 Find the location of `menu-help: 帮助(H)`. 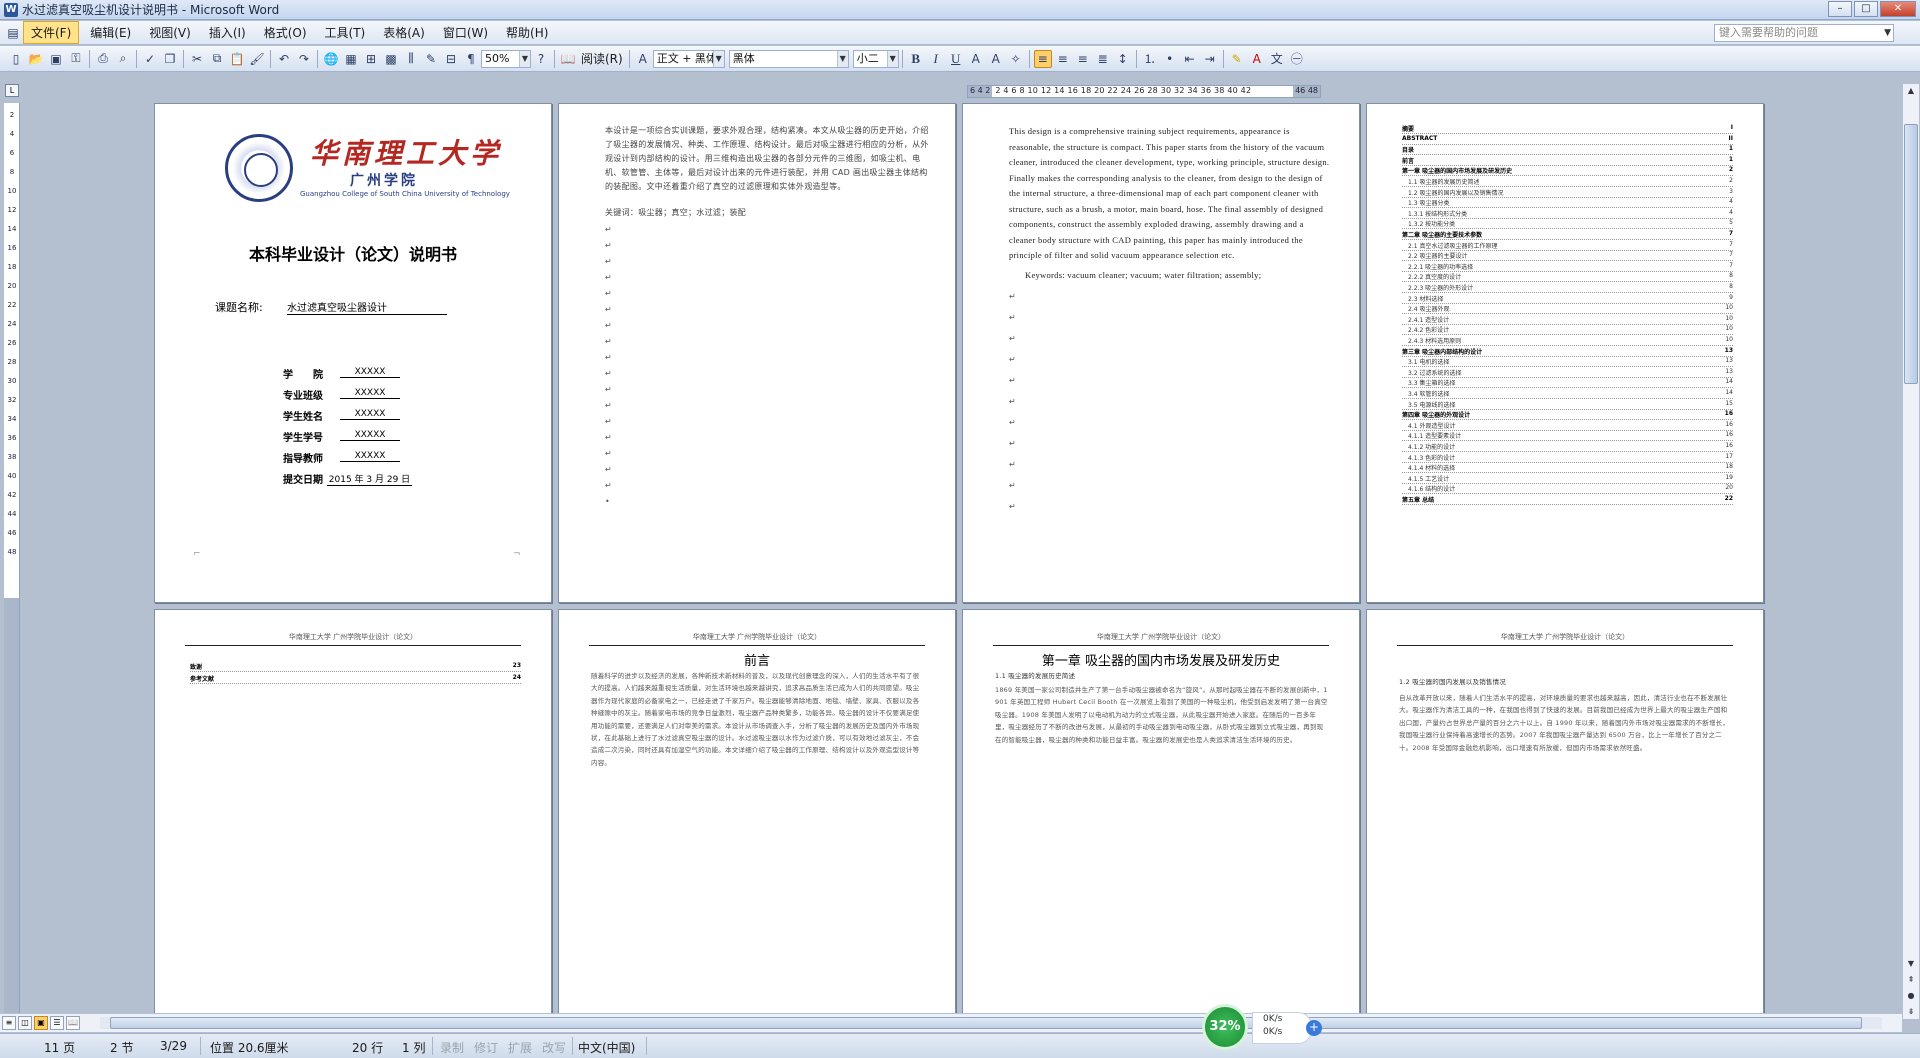

menu-help: 帮助(H) is located at coordinates (527, 32).